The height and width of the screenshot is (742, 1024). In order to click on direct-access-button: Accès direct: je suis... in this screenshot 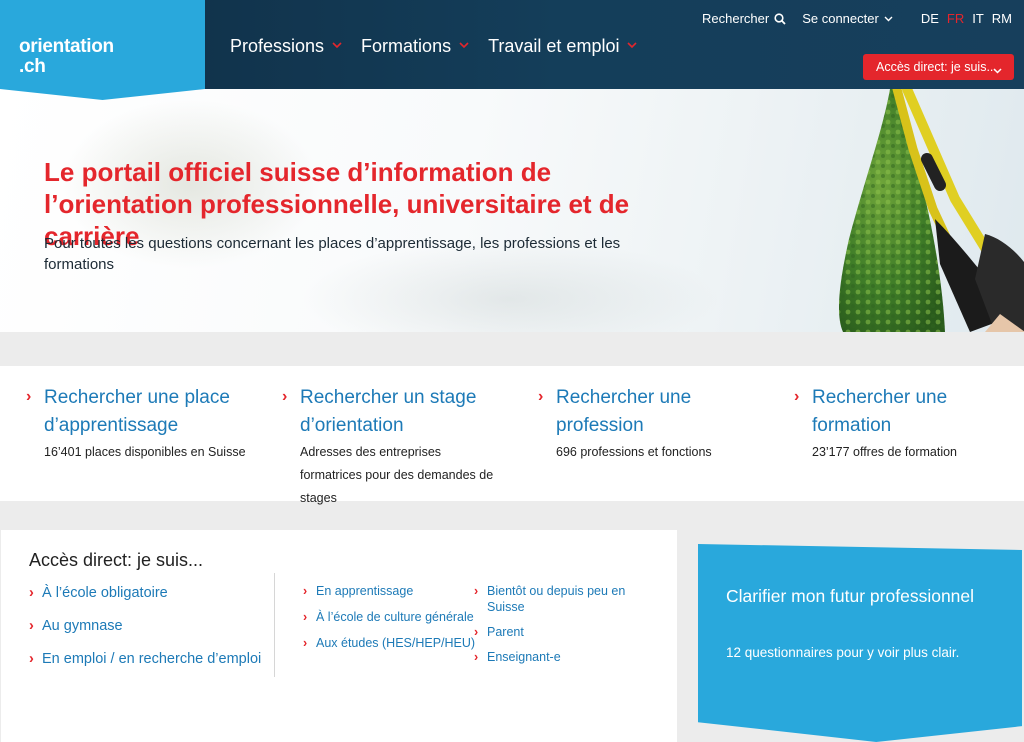, I will do `click(938, 67)`.